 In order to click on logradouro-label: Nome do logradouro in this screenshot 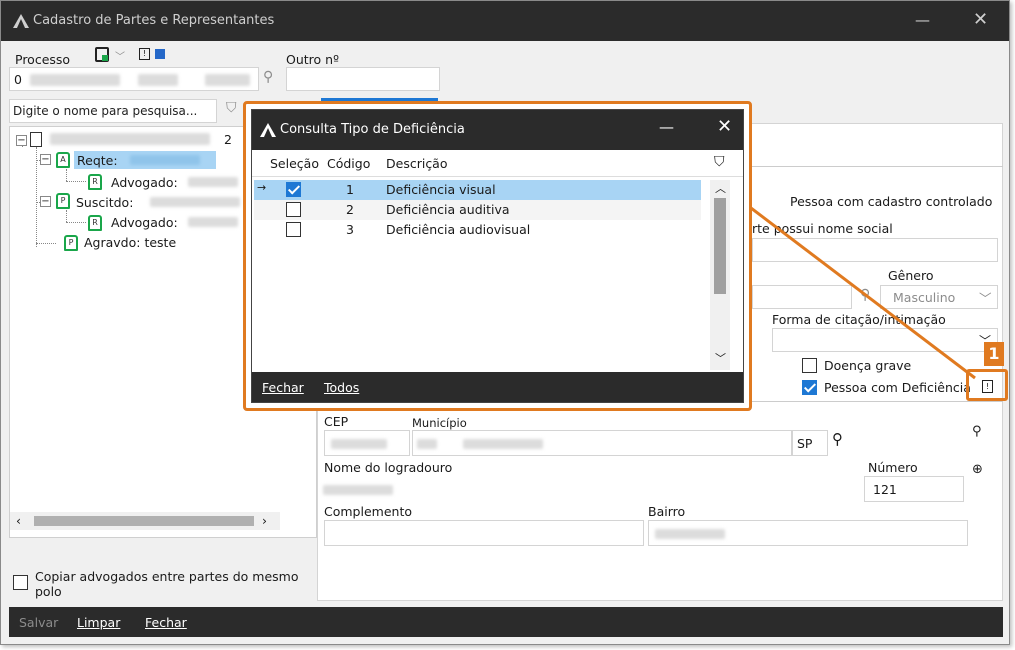, I will do `click(388, 467)`.